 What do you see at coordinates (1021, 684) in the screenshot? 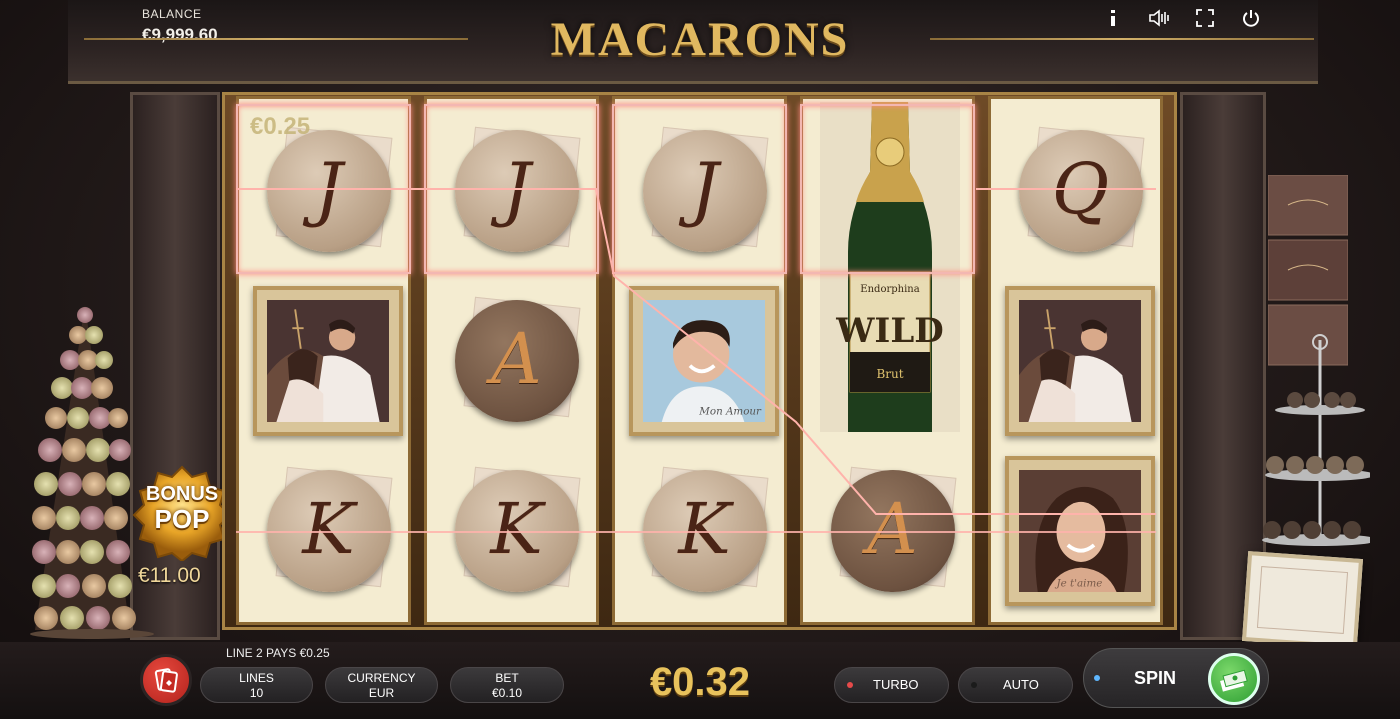
I see `auto-label: AUTO` at bounding box center [1021, 684].